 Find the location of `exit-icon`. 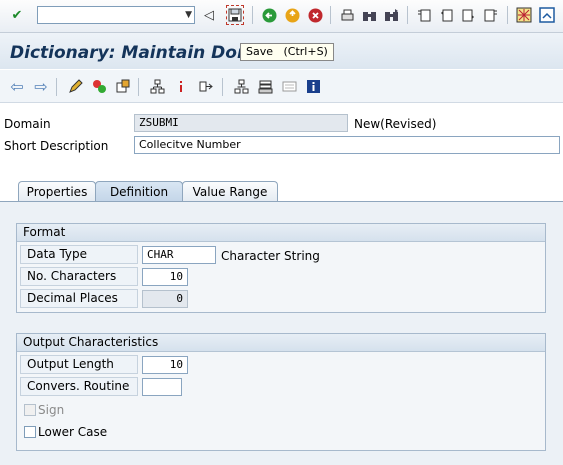

exit-icon is located at coordinates (292, 15).